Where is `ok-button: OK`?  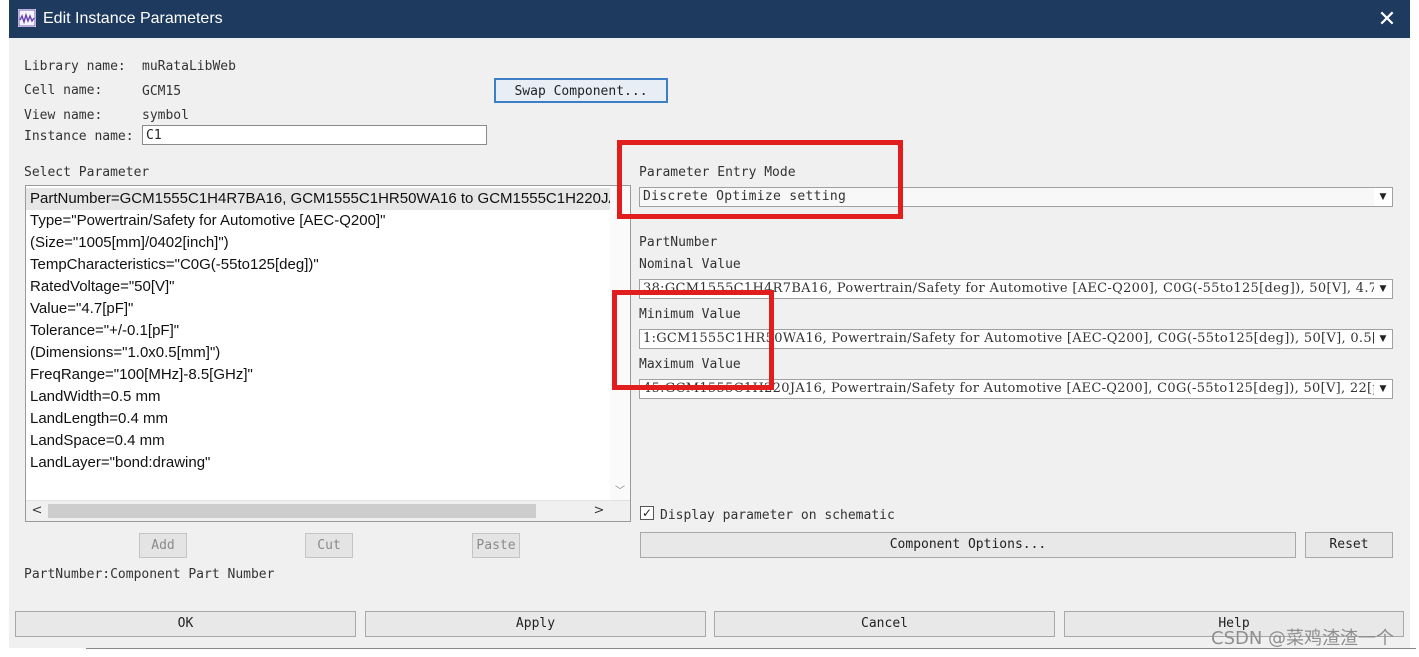 ok-button: OK is located at coordinates (185, 624).